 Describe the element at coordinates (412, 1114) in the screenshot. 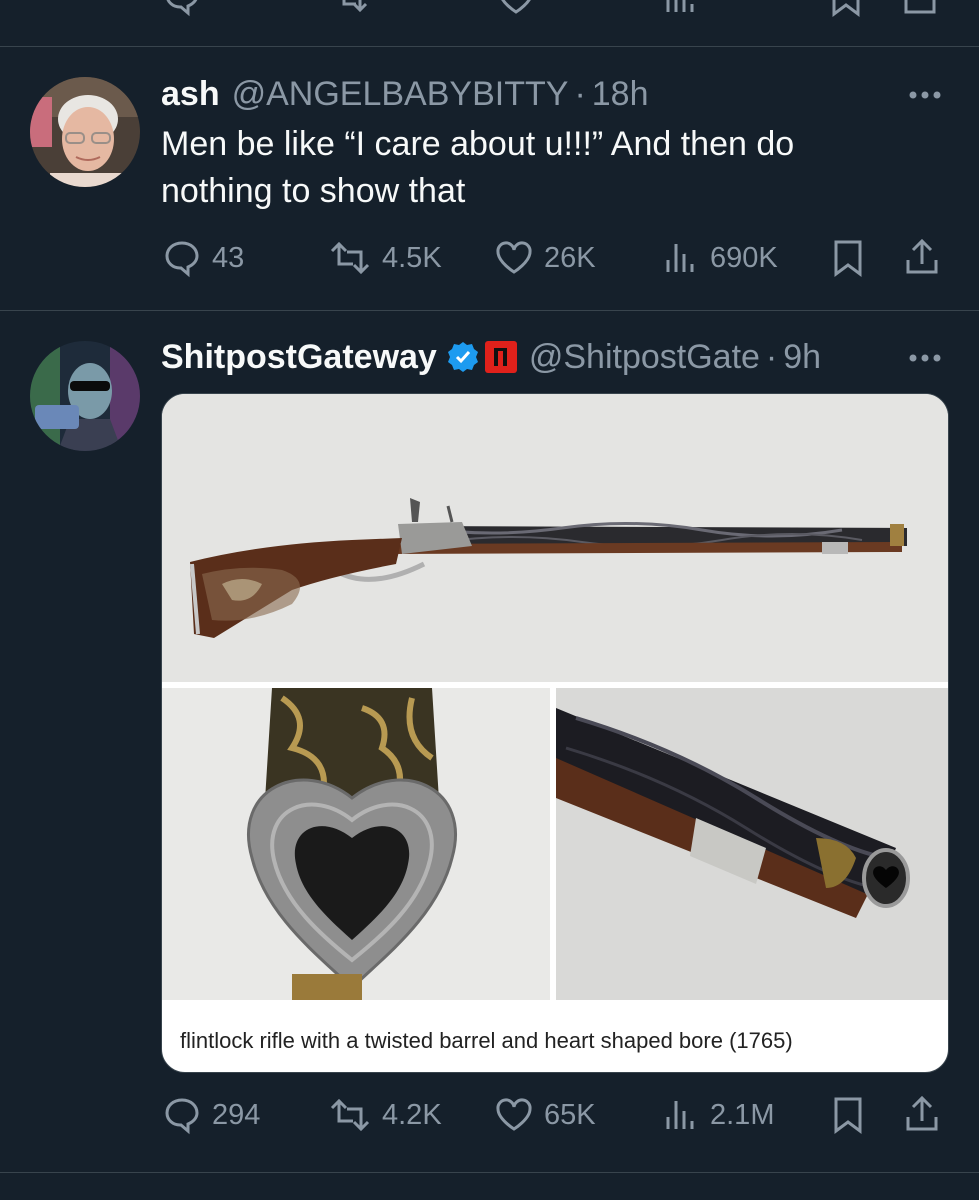

I see `retweet-count: 4.2K` at that location.